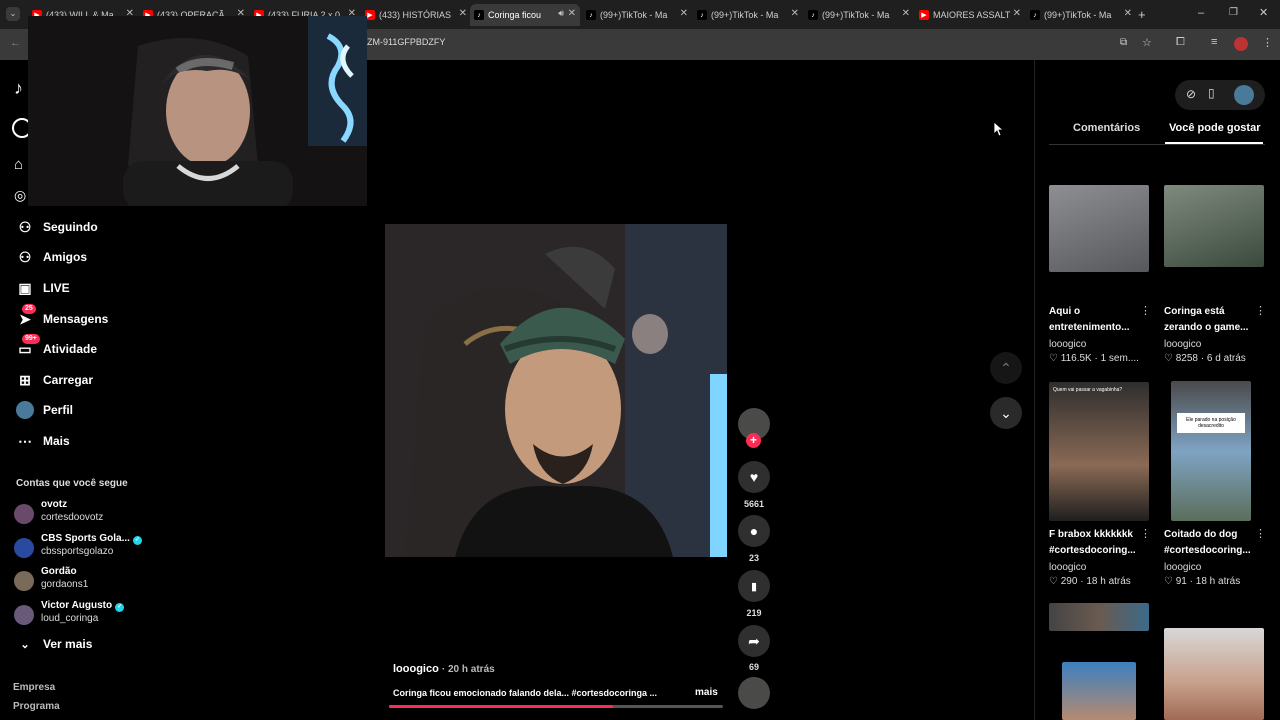  Describe the element at coordinates (89, 581) in the screenshot. I see `followed-account: Gordão gordaons1` at that location.